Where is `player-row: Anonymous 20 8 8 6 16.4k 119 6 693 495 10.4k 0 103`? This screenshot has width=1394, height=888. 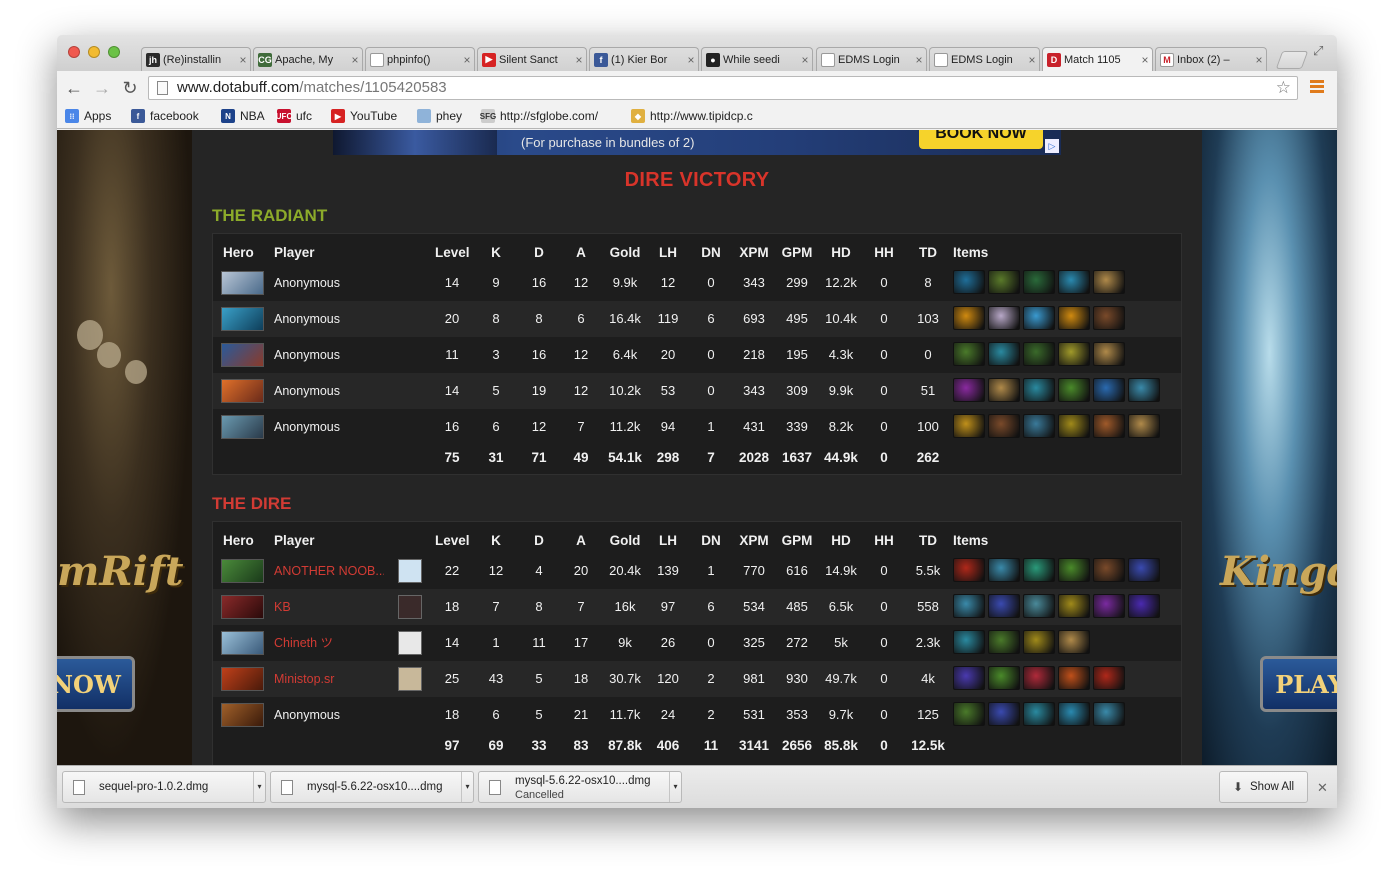
player-row: Anonymous 20 8 8 6 16.4k 119 6 693 495 10.4k 0 103 is located at coordinates (697, 319).